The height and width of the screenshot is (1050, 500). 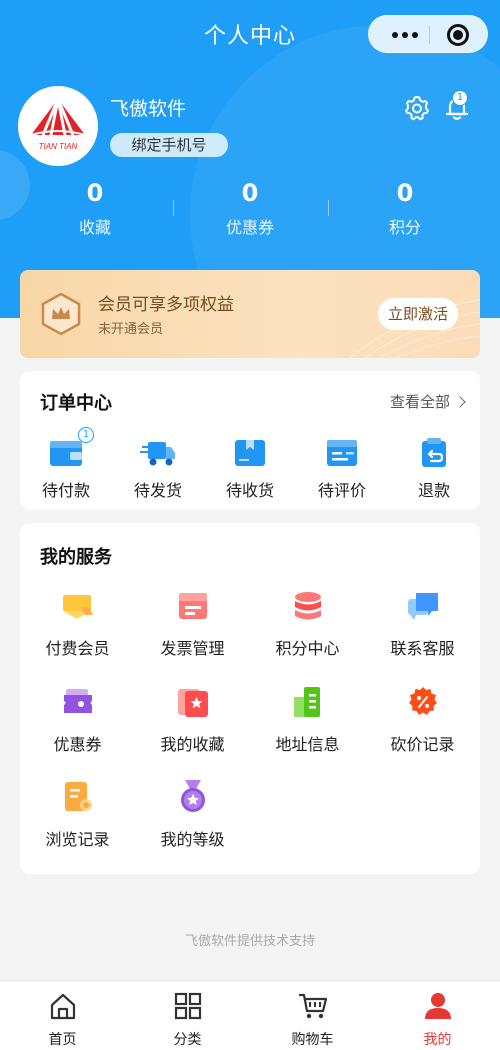 I want to click on tab-label: 分类, so click(x=187, y=1040).